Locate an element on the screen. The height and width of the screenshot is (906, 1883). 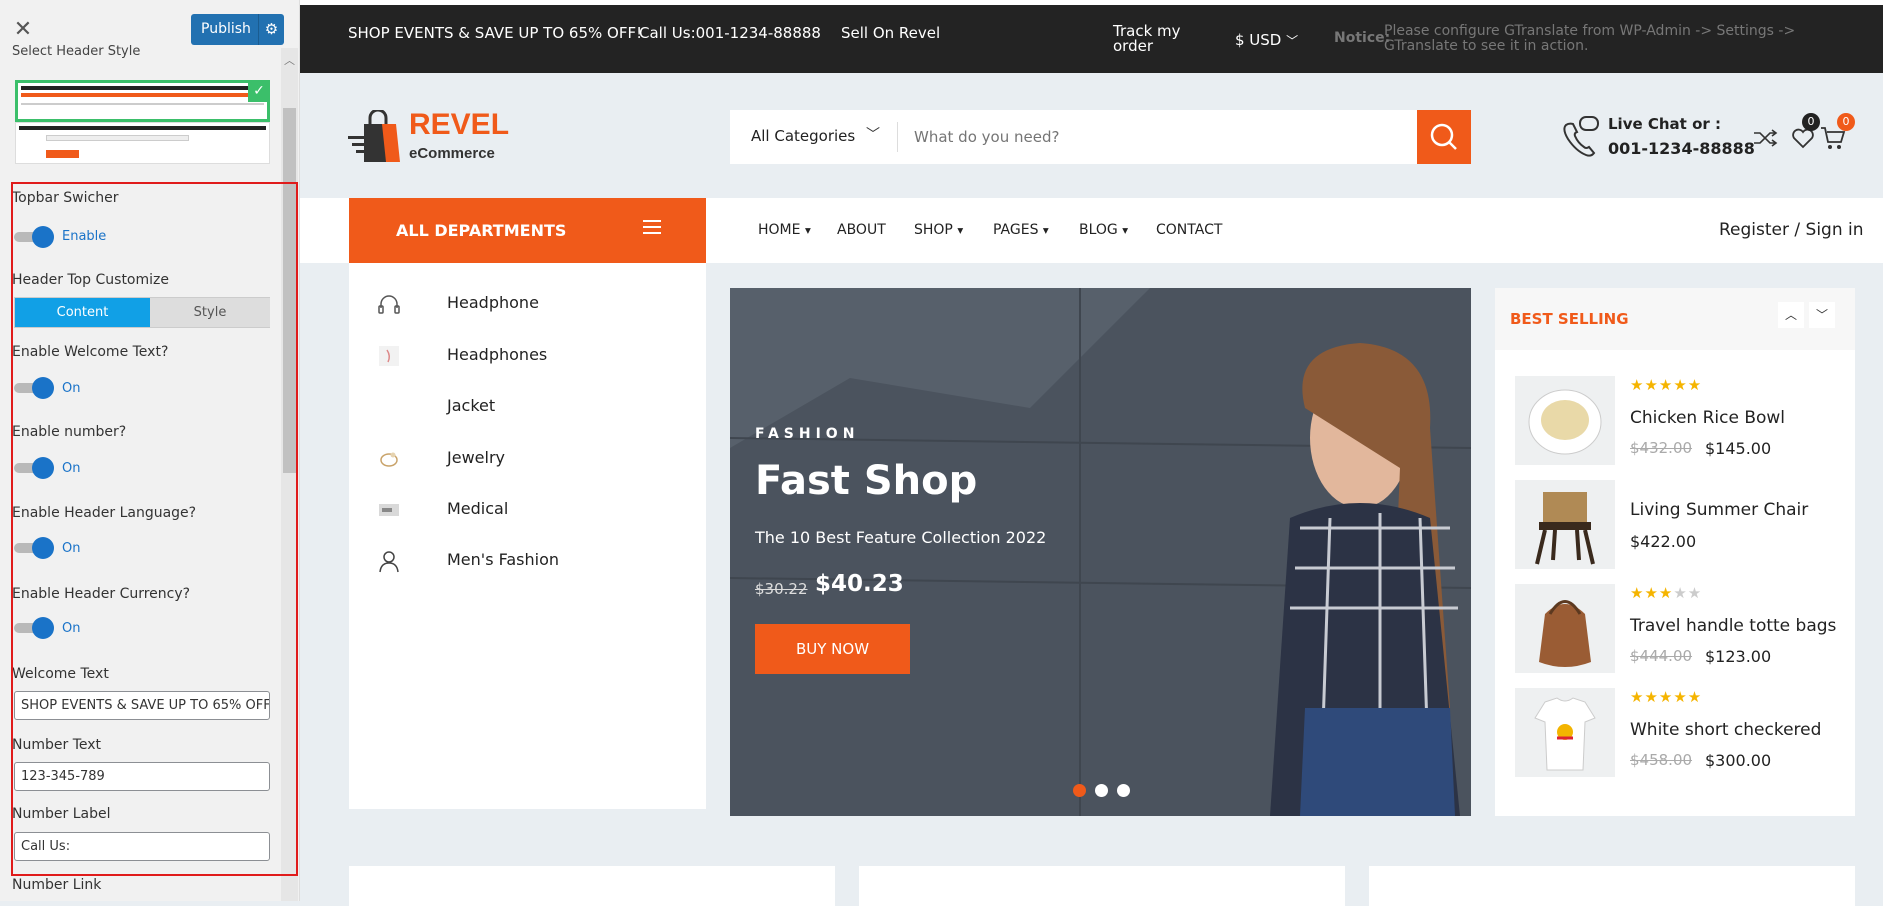
product-old-price: $432.00 is located at coordinates (1661, 448).